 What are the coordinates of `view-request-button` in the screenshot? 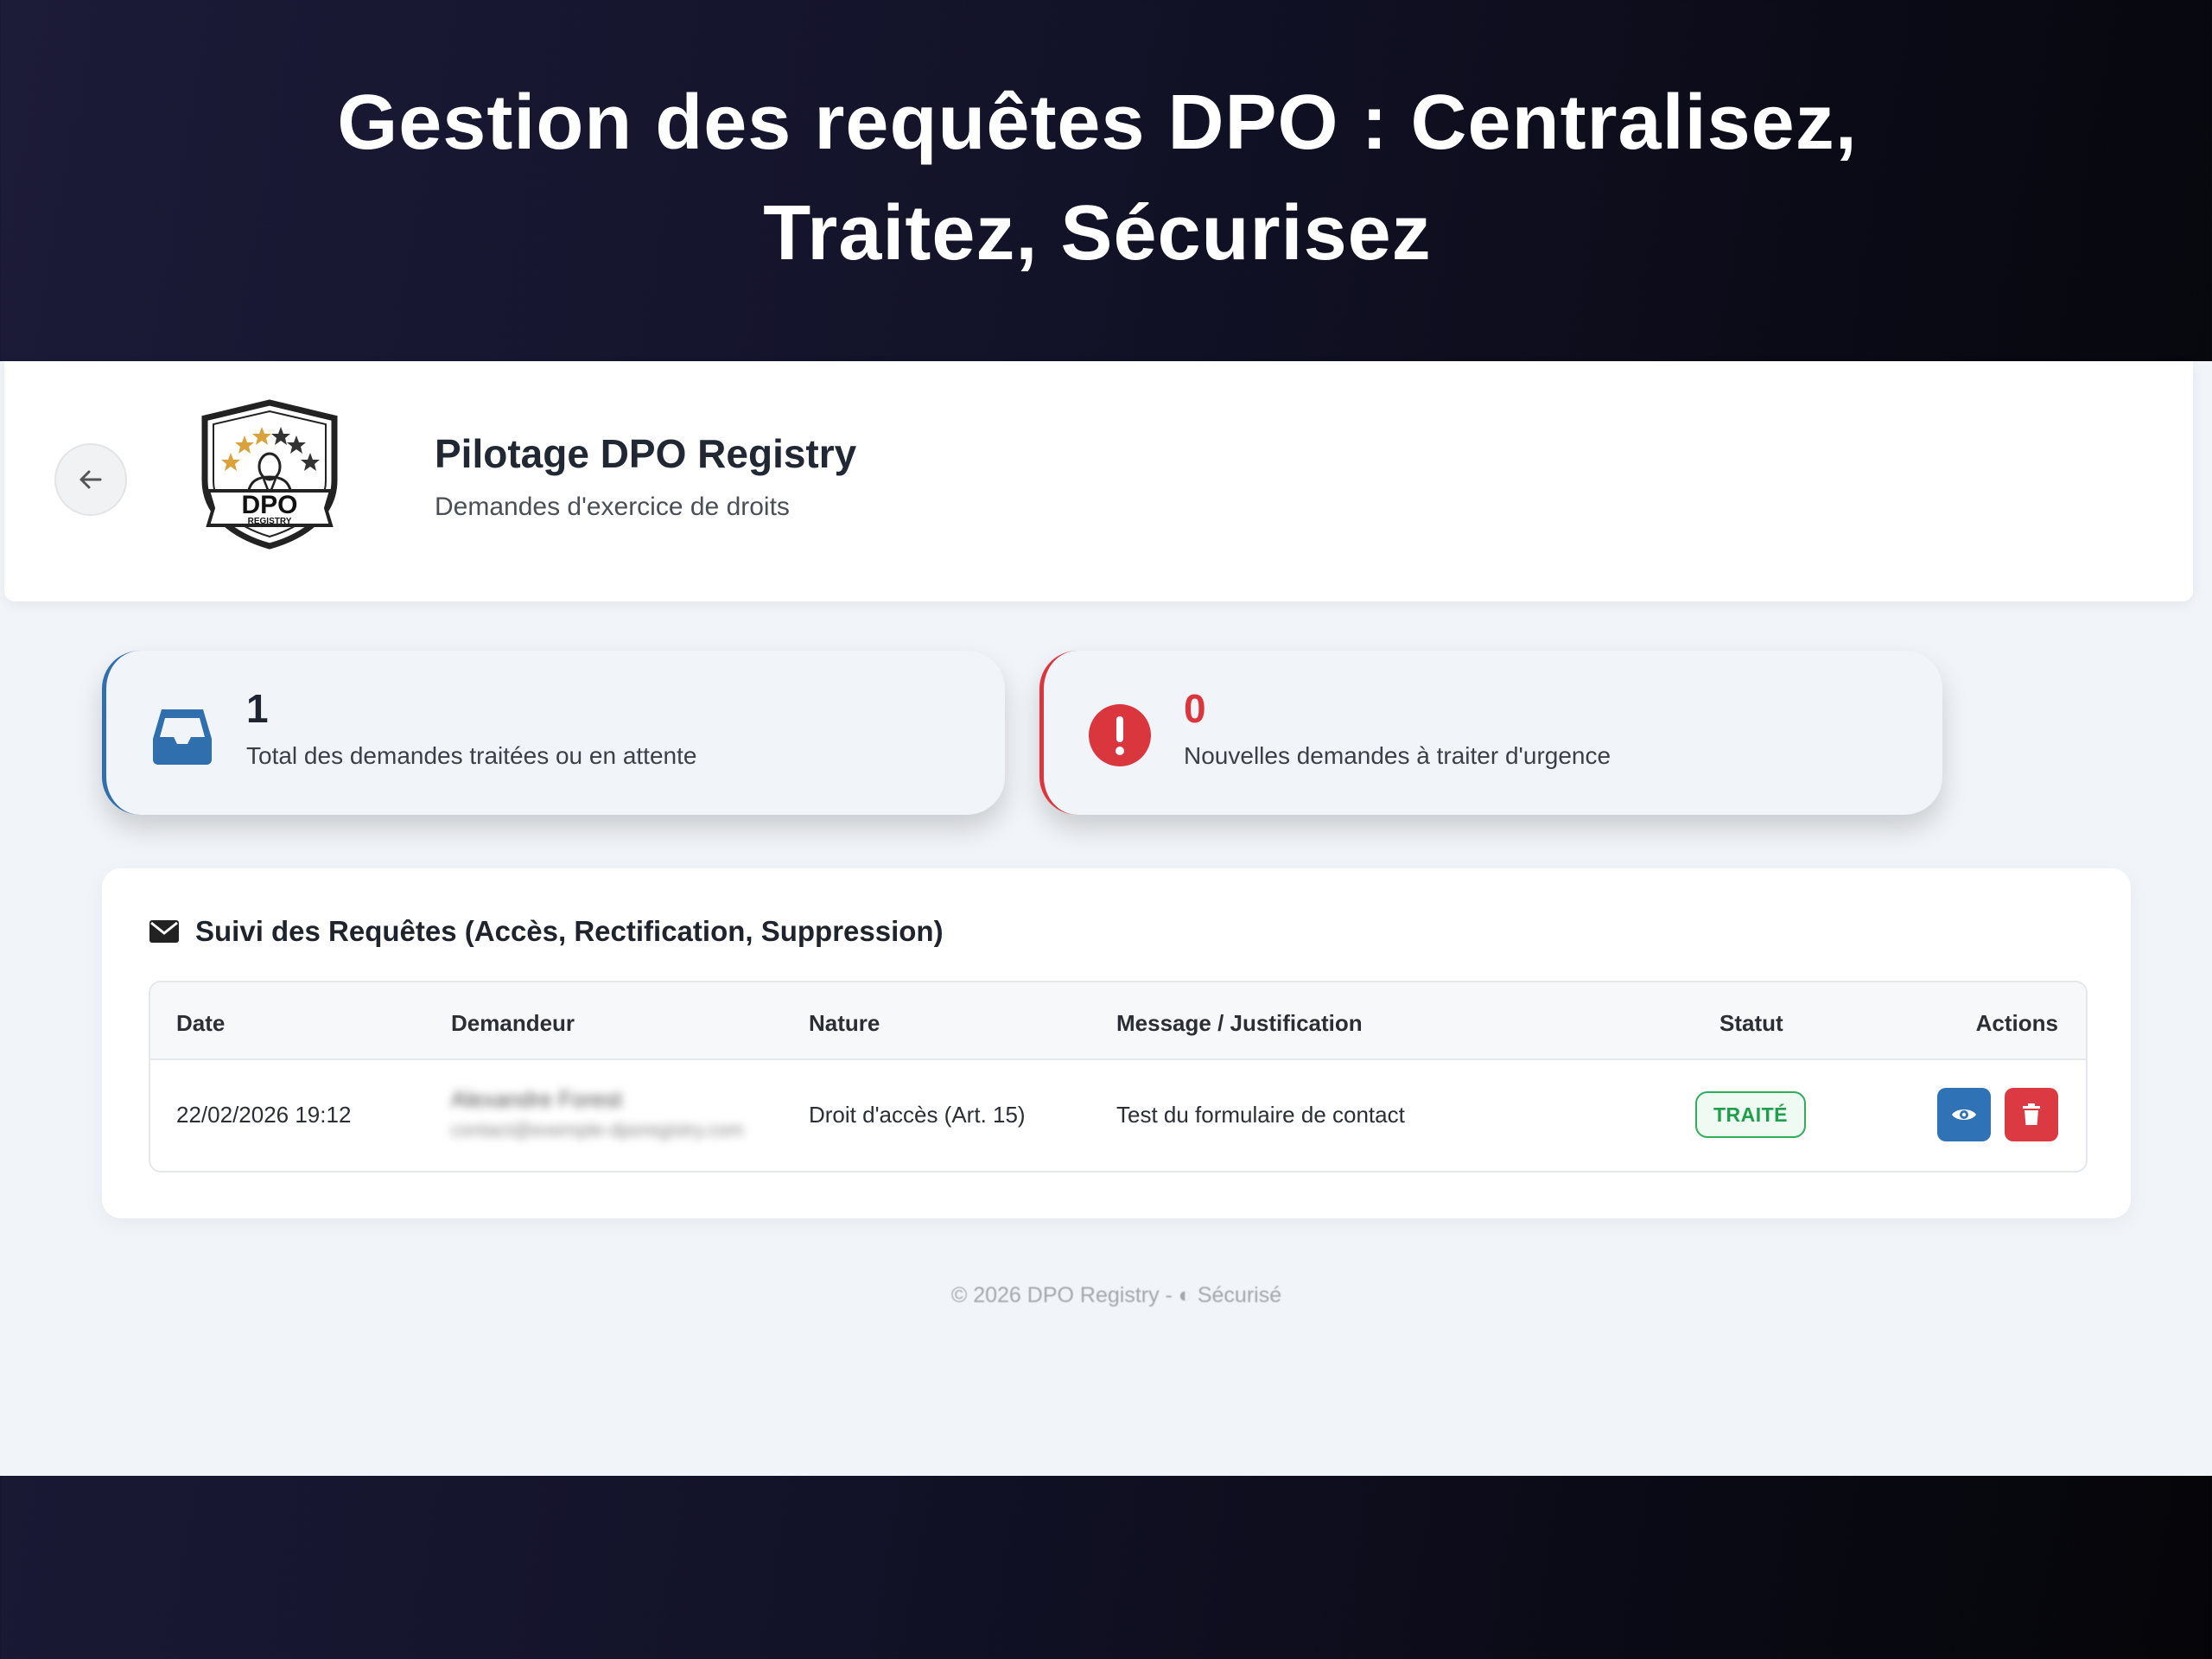 It's located at (1964, 1114).